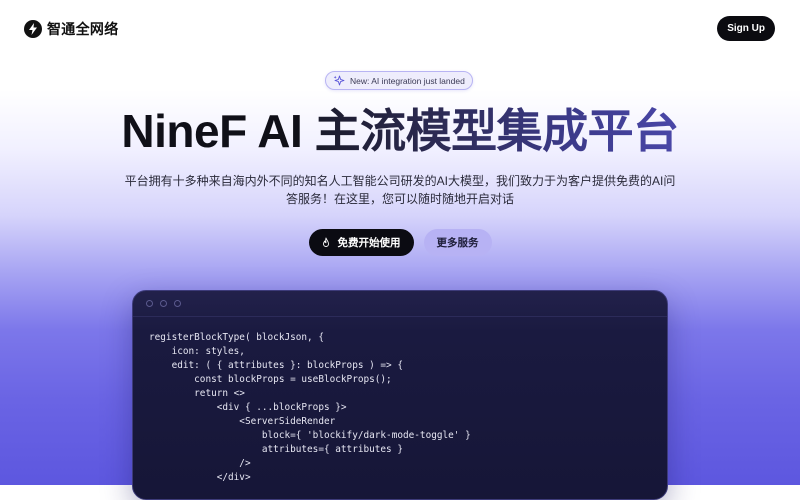 This screenshot has width=800, height=500. I want to click on start-free-button: 免费开始使用, so click(361, 242).